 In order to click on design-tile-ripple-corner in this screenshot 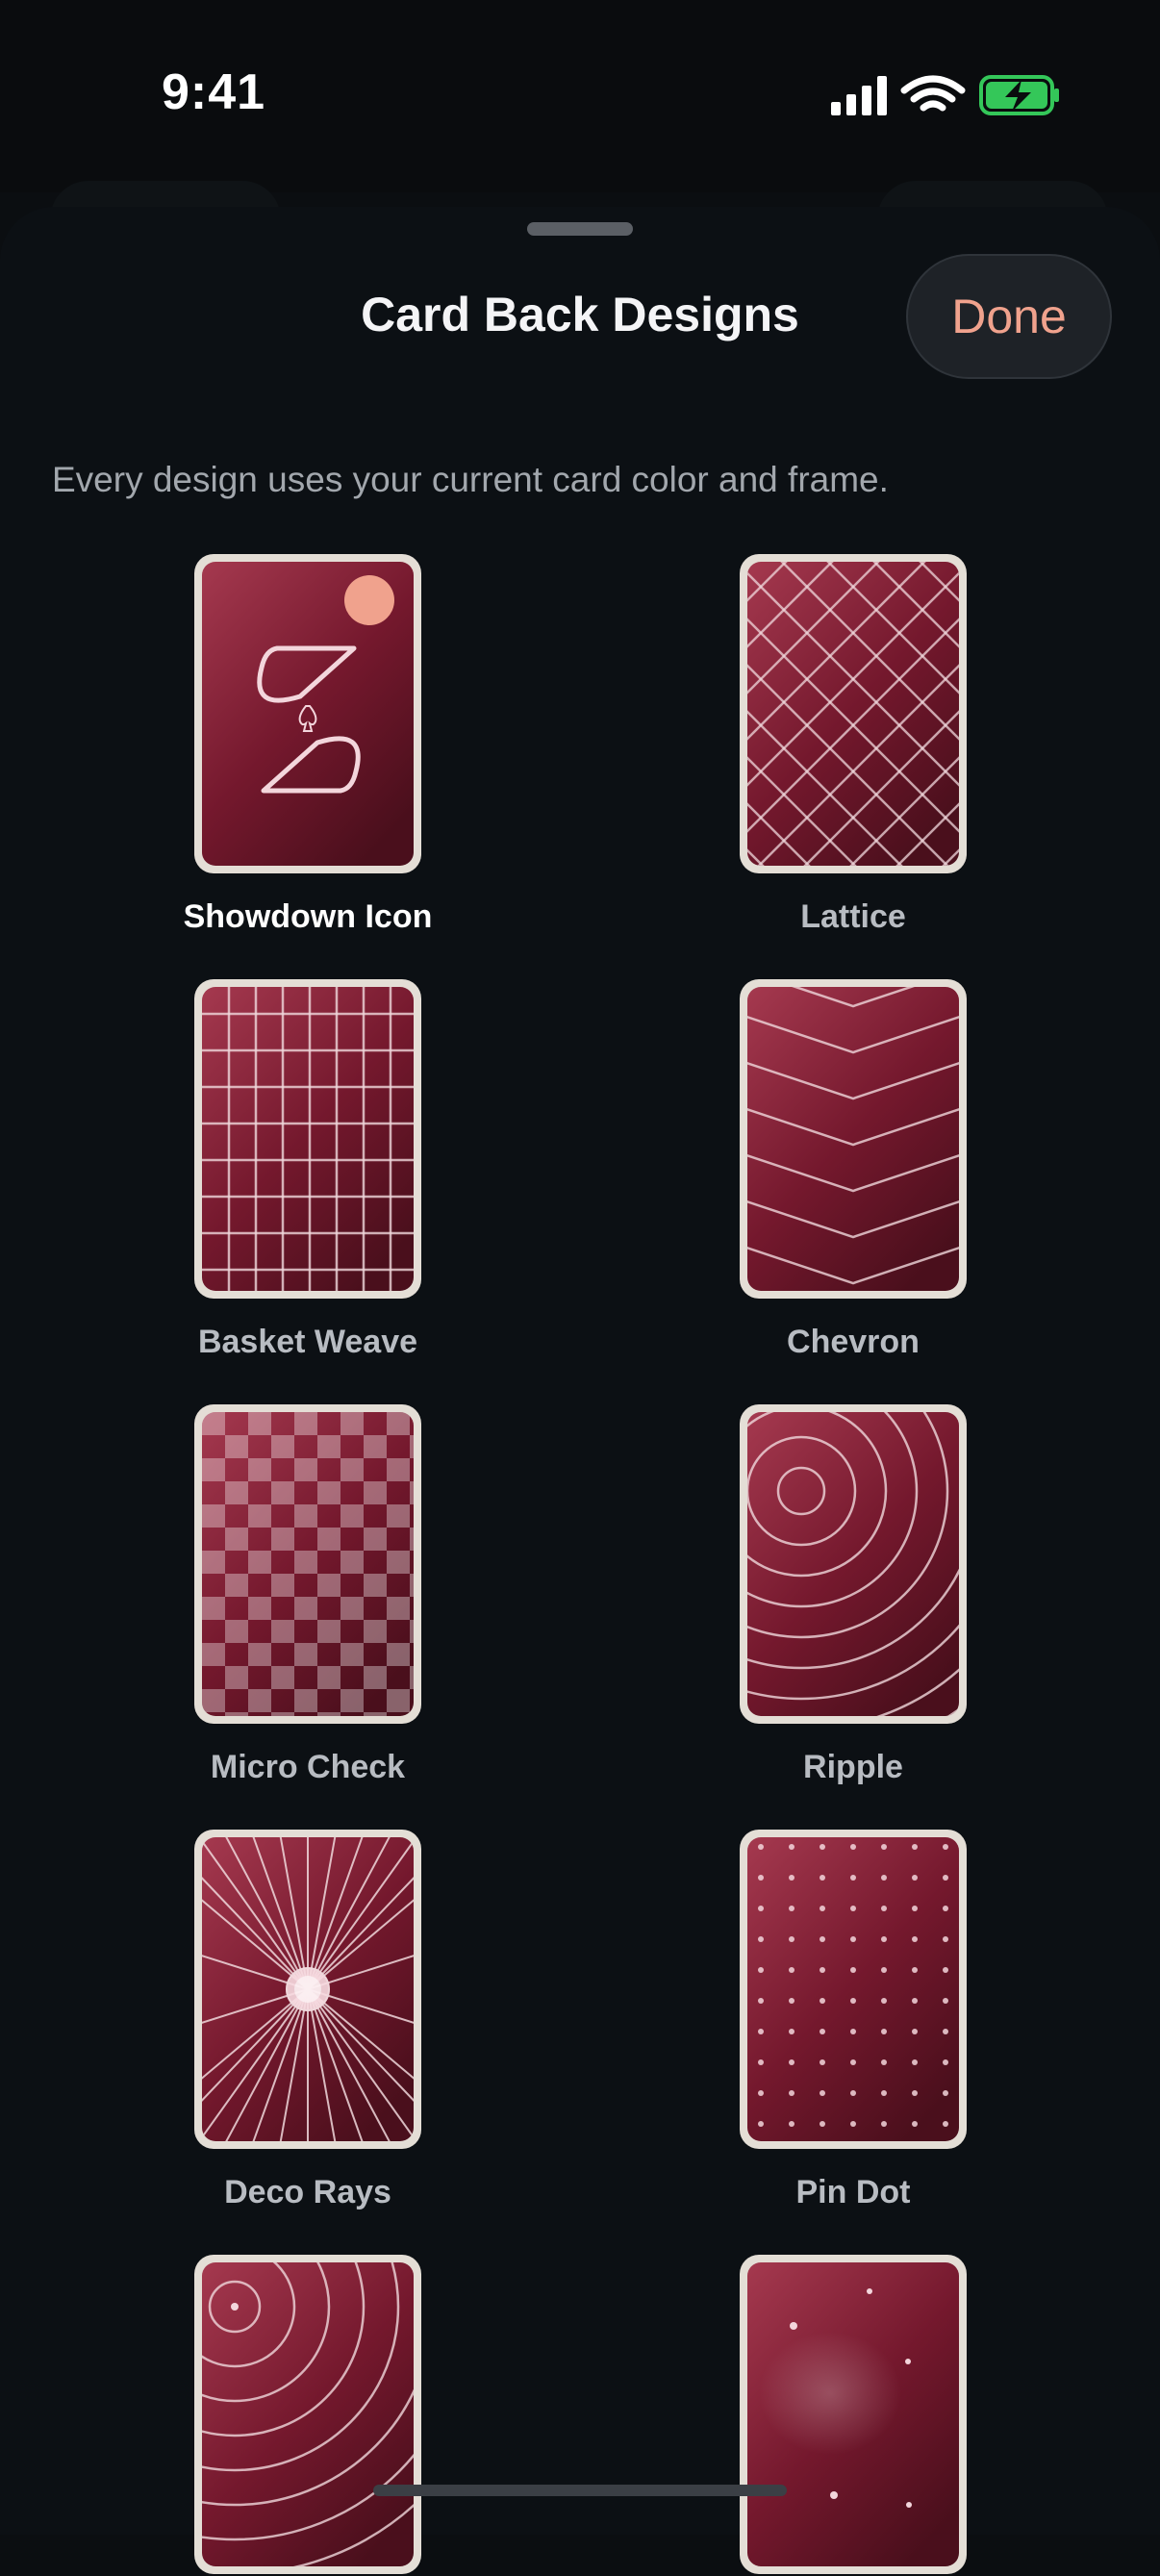, I will do `click(307, 2414)`.